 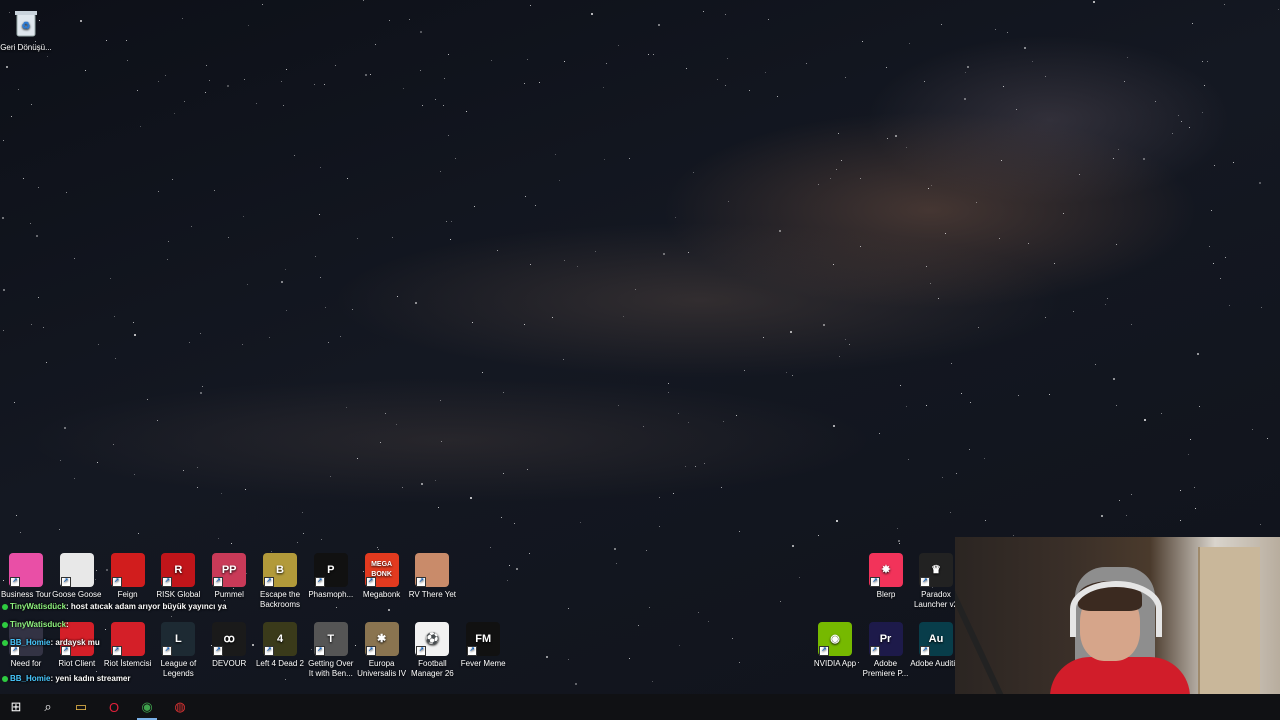 I want to click on obs-icon: ◍, so click(x=180, y=706).